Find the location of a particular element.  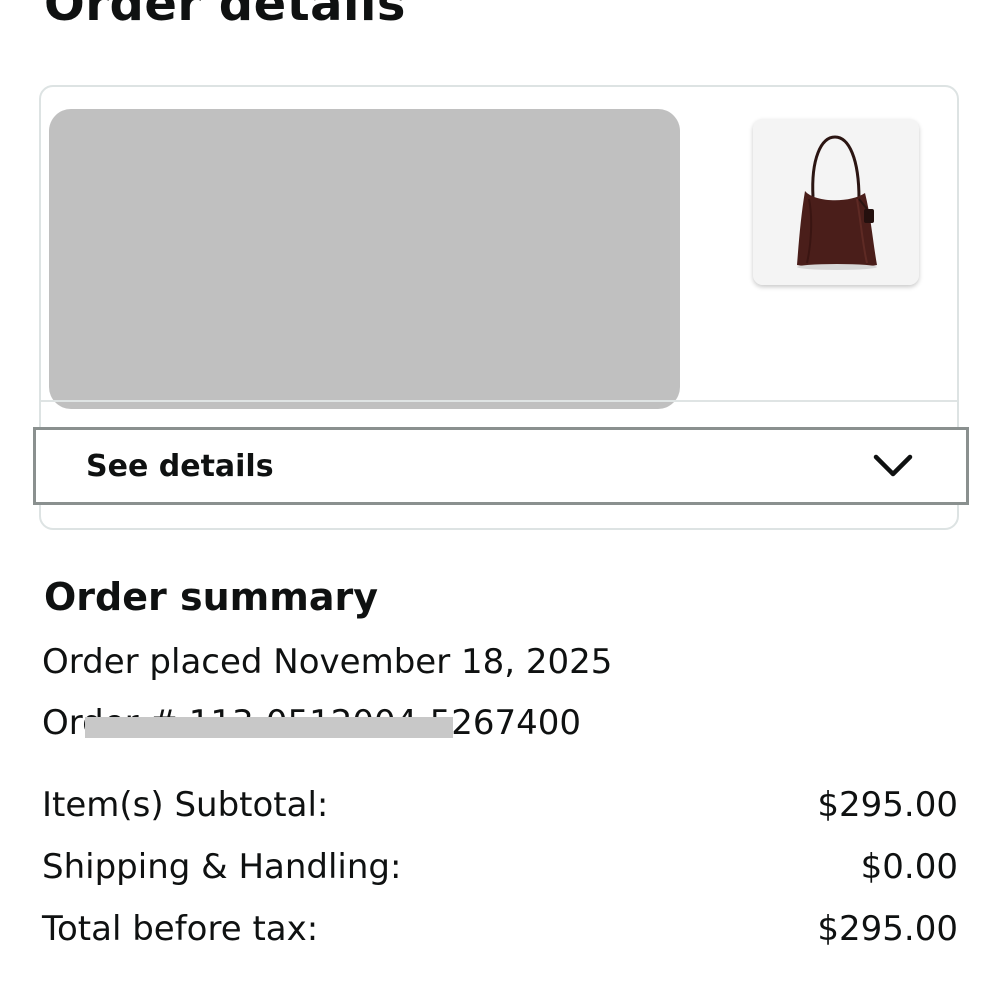

order-number-redaction is located at coordinates (269, 727).